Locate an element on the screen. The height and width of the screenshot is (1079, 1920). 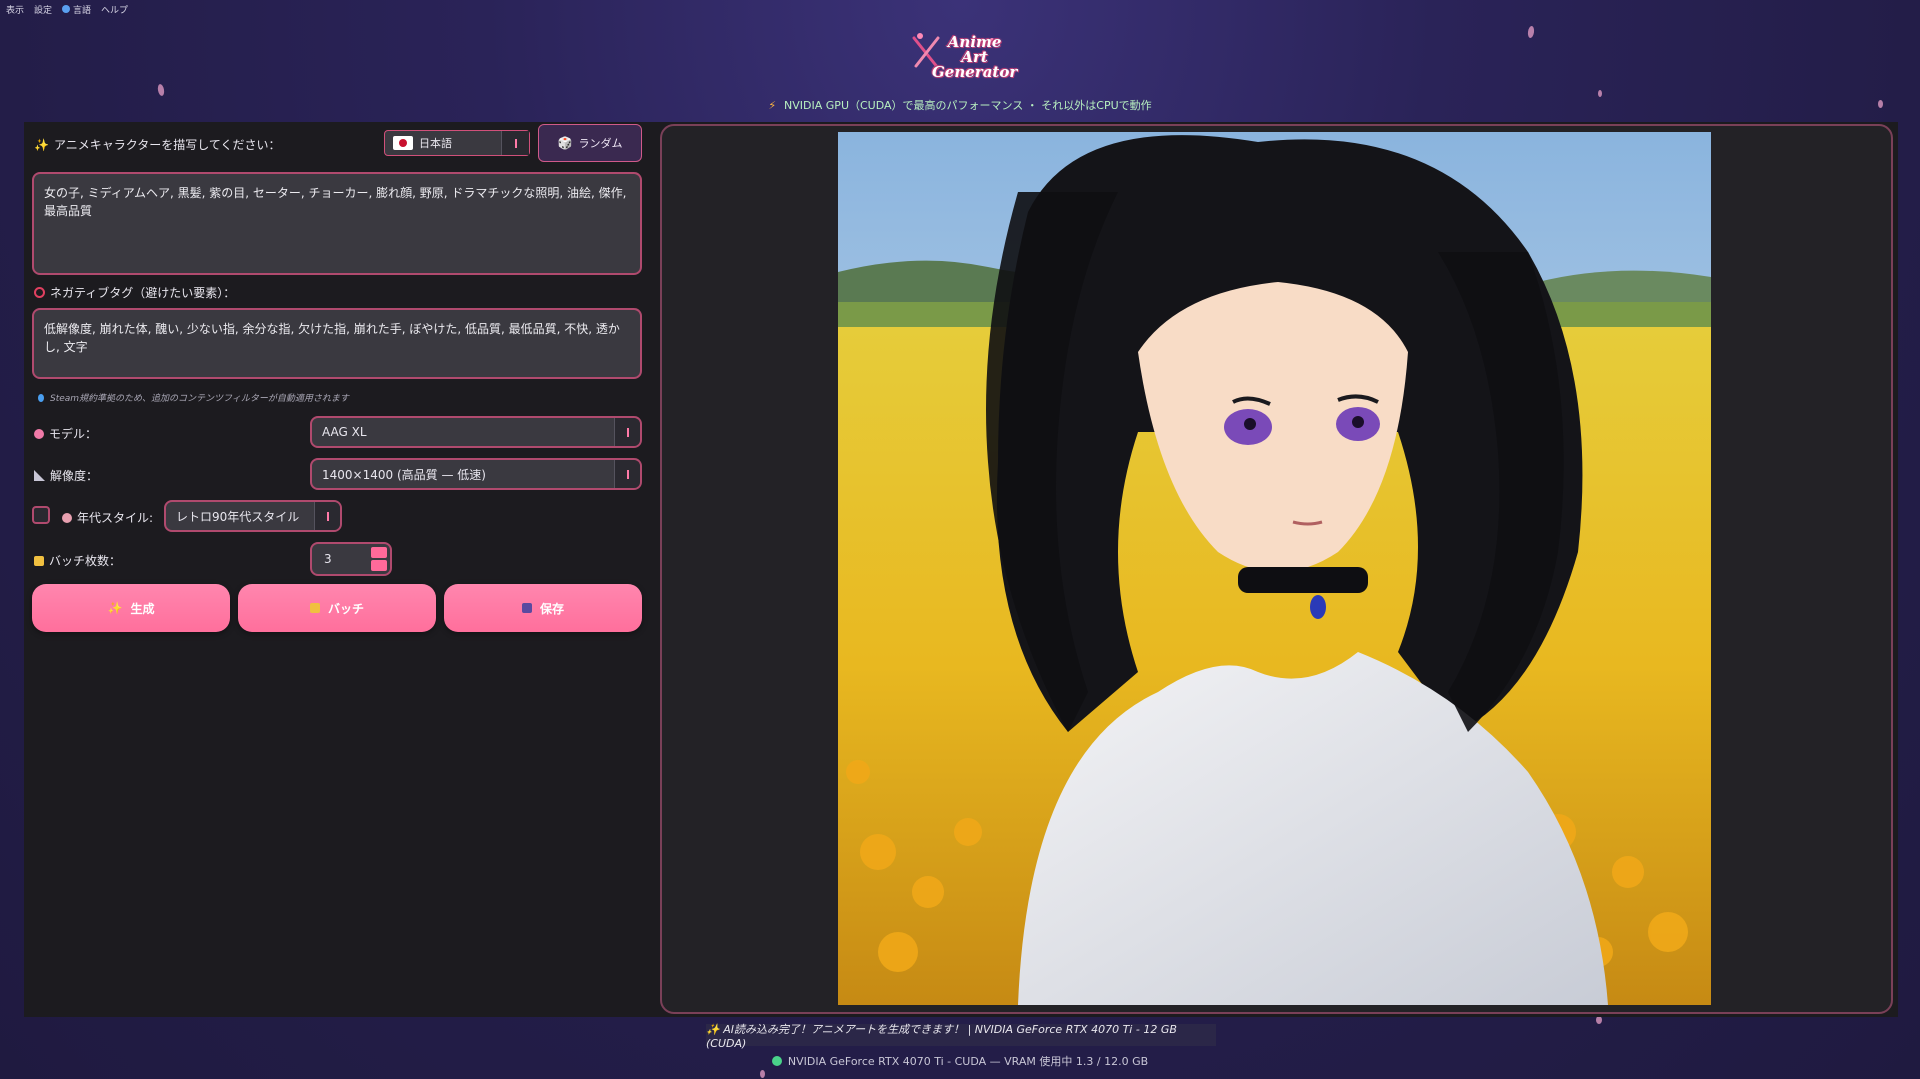
generate-button: ✨ 生成 is located at coordinates (131, 608).